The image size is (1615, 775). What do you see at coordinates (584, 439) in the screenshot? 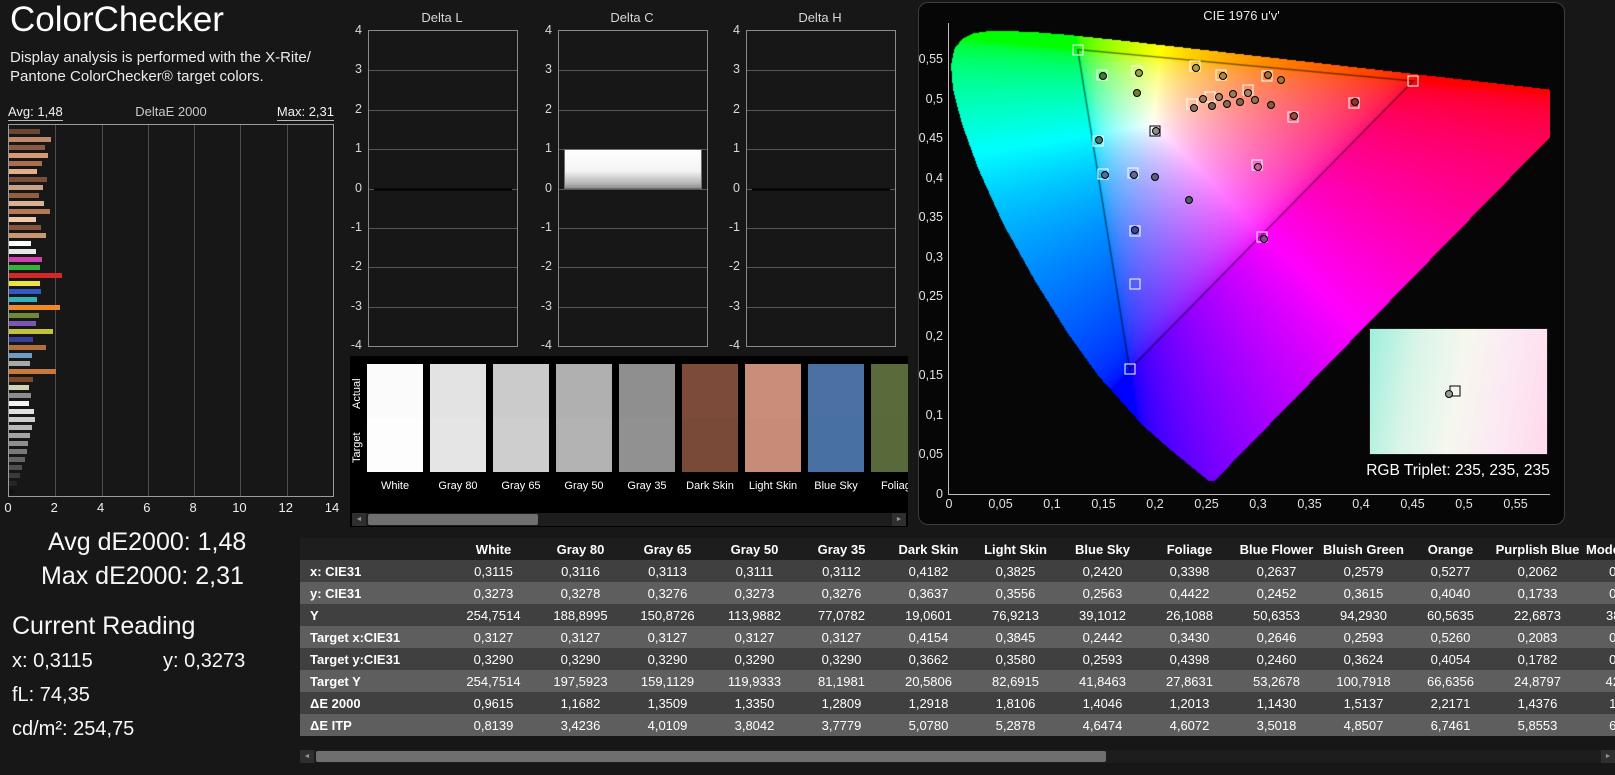
I see `swatch-column: Gray 50` at bounding box center [584, 439].